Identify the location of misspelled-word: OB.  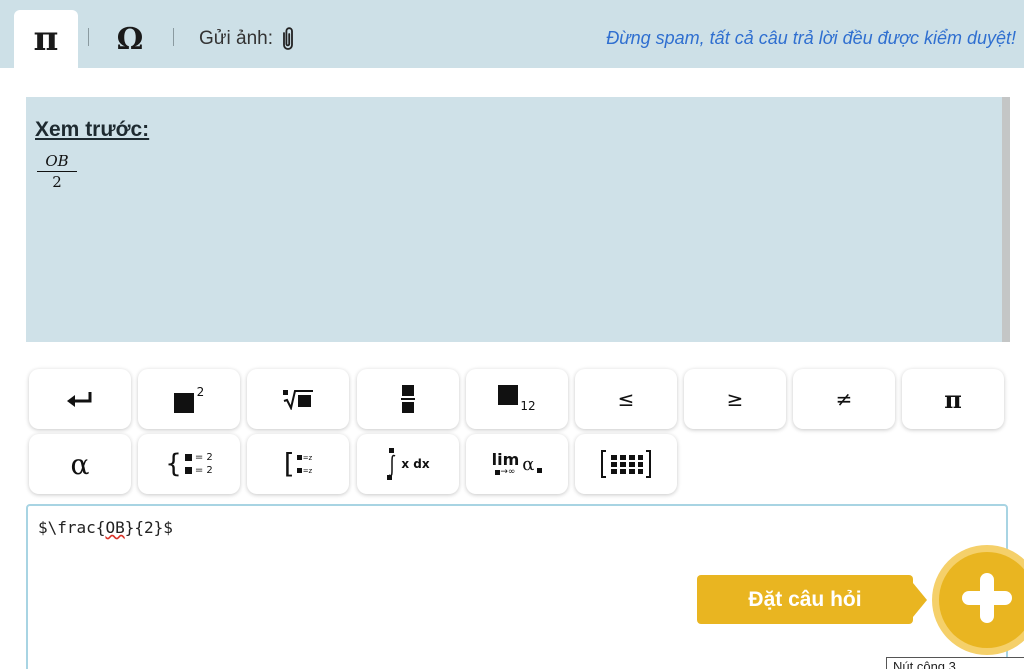
(115, 527).